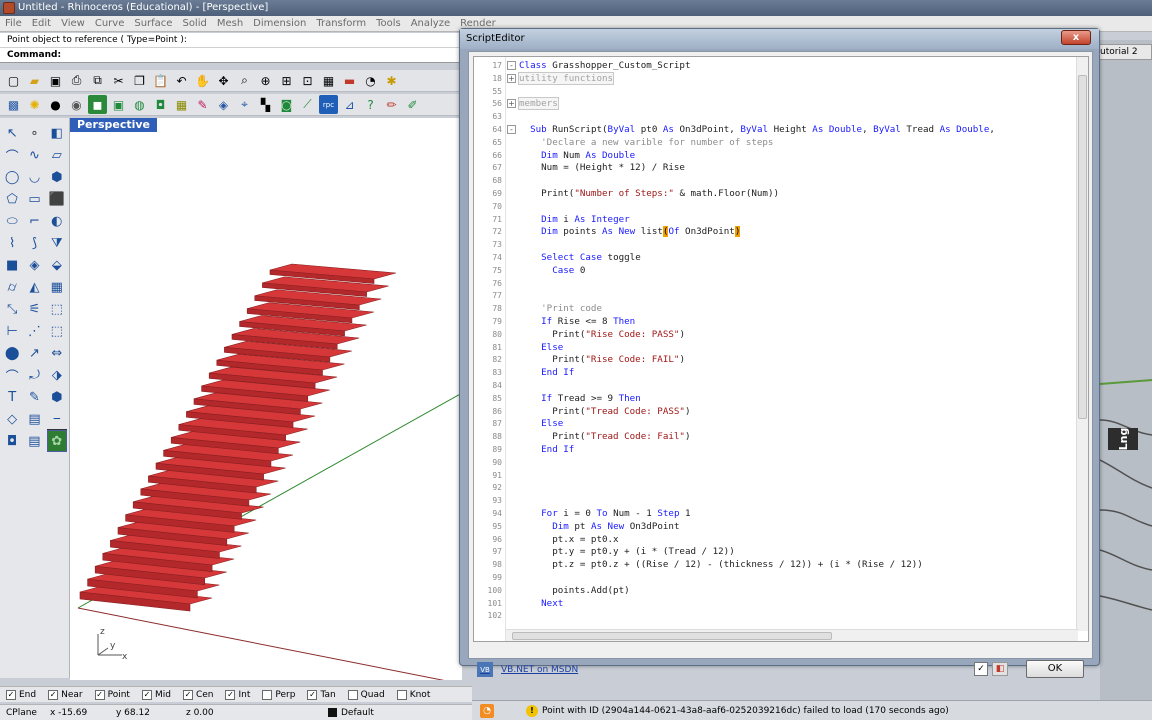  I want to click on render-sphere-icon: ◉, so click(76, 104).